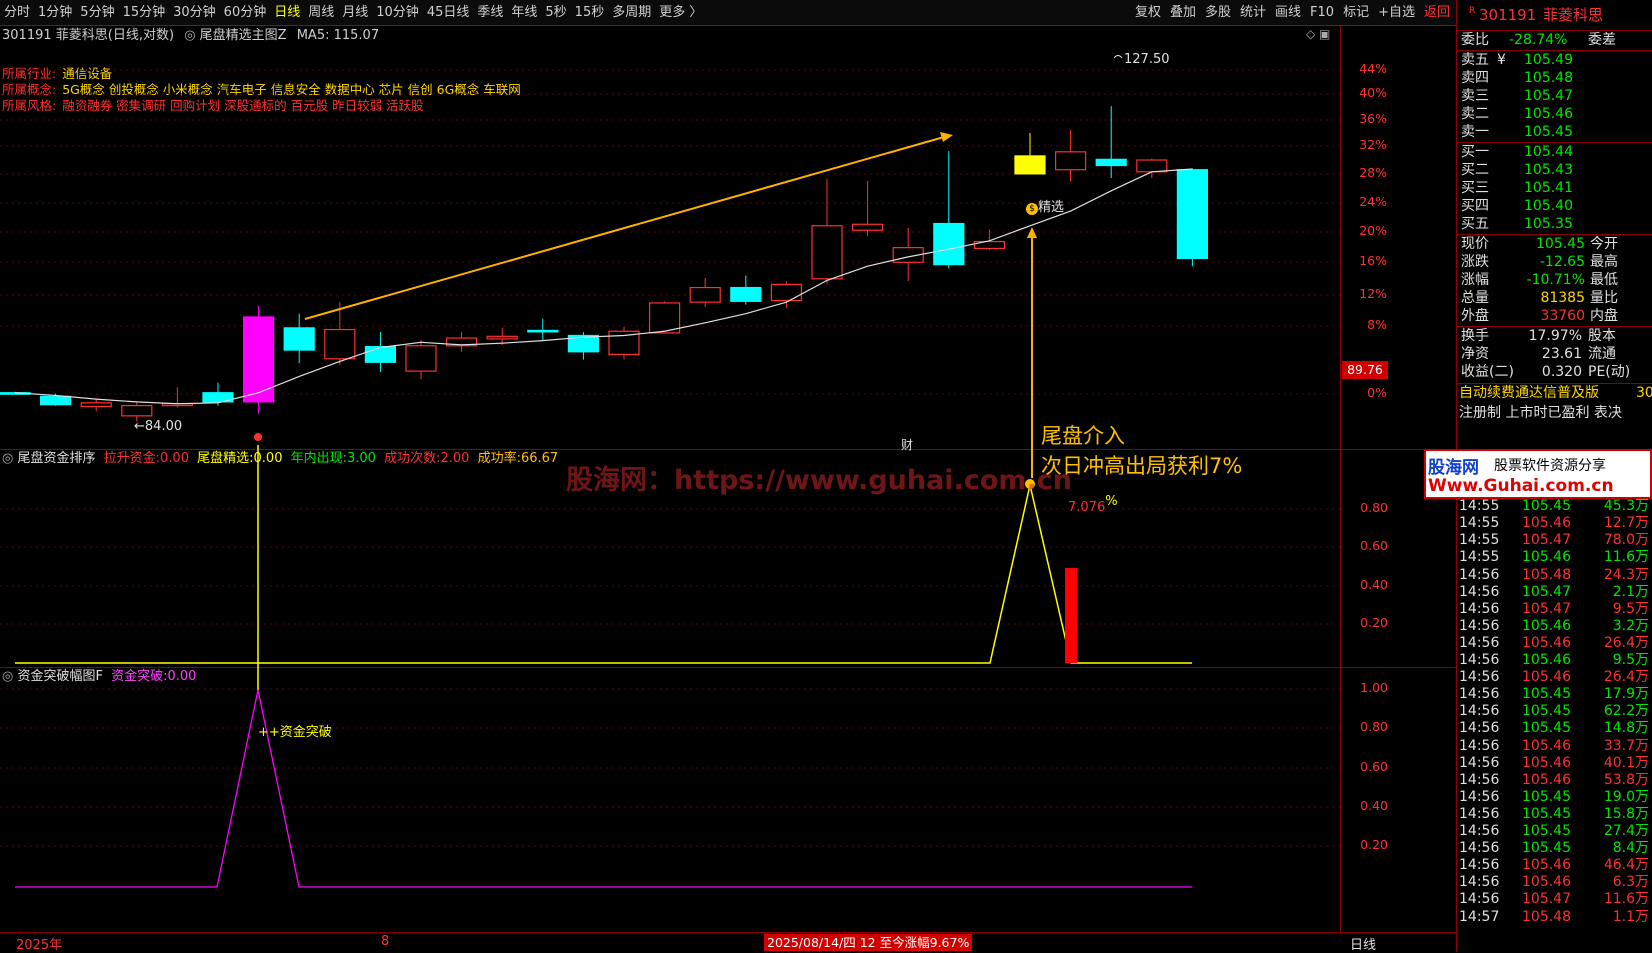  I want to click on ask-row: 卖三 105.47, so click(1517, 96).